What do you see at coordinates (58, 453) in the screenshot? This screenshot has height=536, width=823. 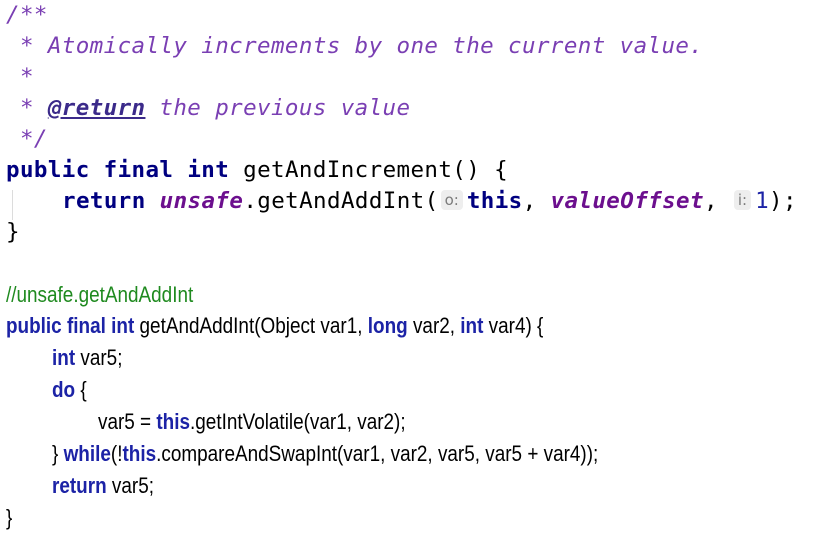 I see `close-do-brace: }` at bounding box center [58, 453].